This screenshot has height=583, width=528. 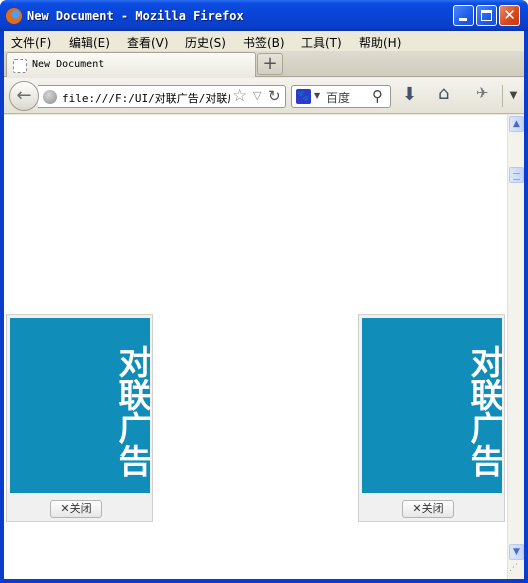 I want to click on left-ad-close-button: ✕关闭, so click(x=76, y=509).